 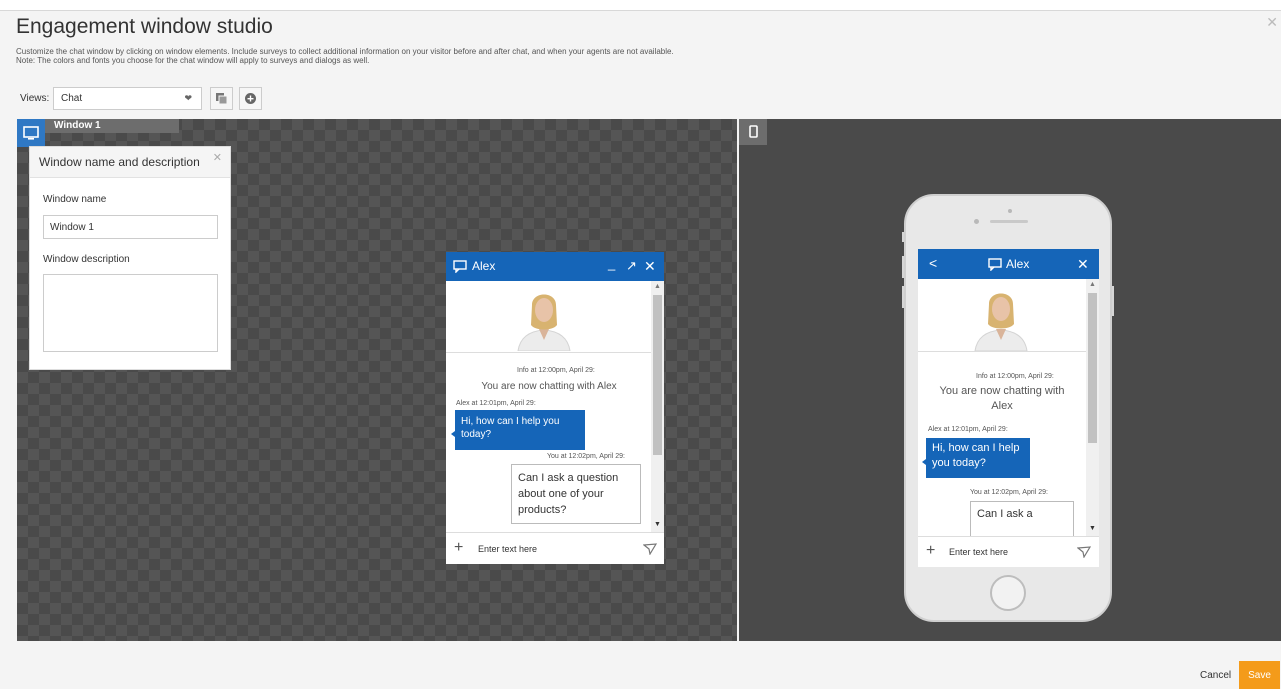 I want to click on views-dropdown: Chat ❤, so click(x=127, y=98).